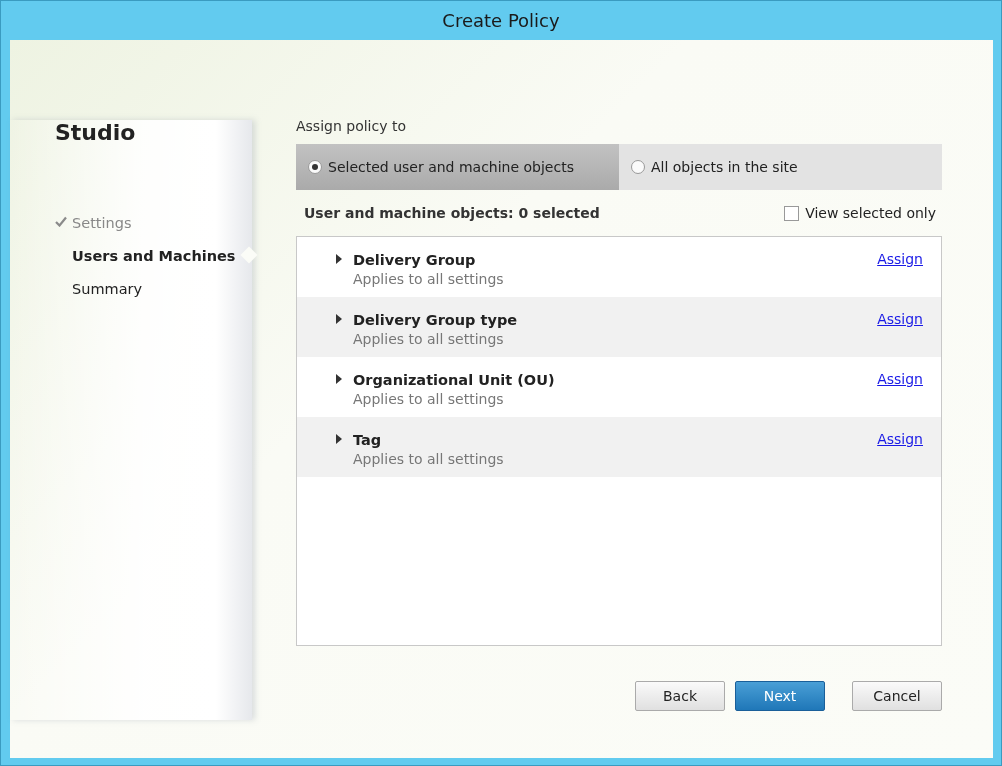  I want to click on wizard-step: Summary, so click(131, 288).